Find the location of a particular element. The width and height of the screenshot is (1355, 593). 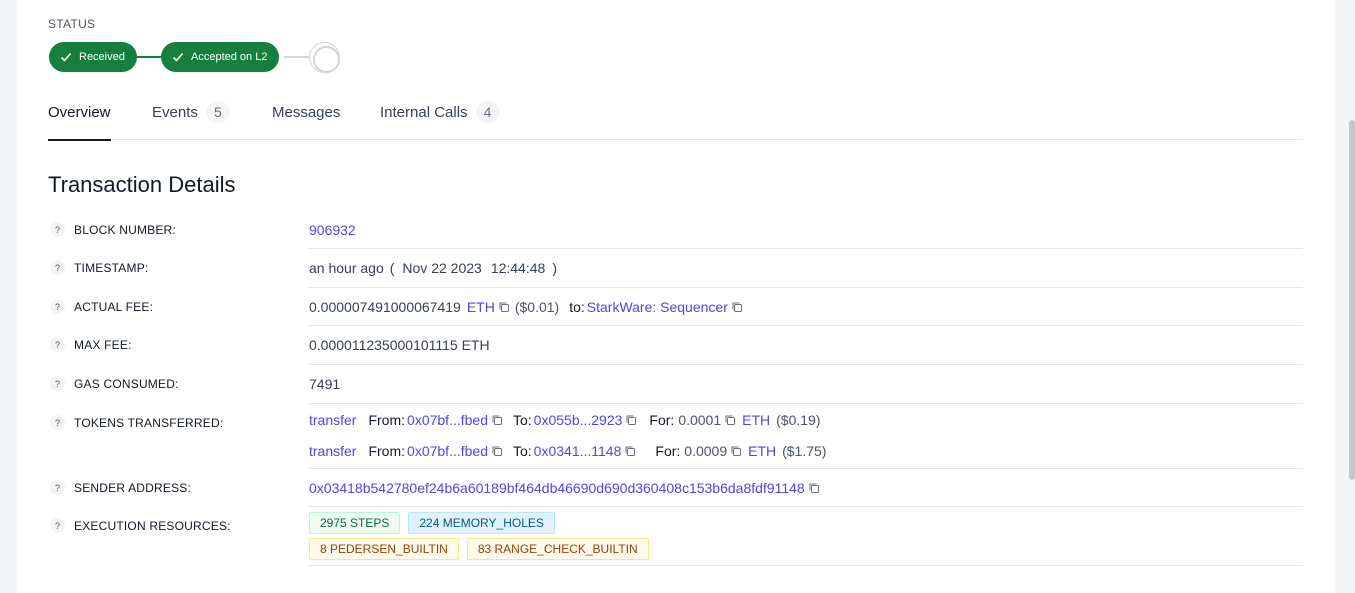

detail-label: ACTUAL FEE: is located at coordinates (114, 307).